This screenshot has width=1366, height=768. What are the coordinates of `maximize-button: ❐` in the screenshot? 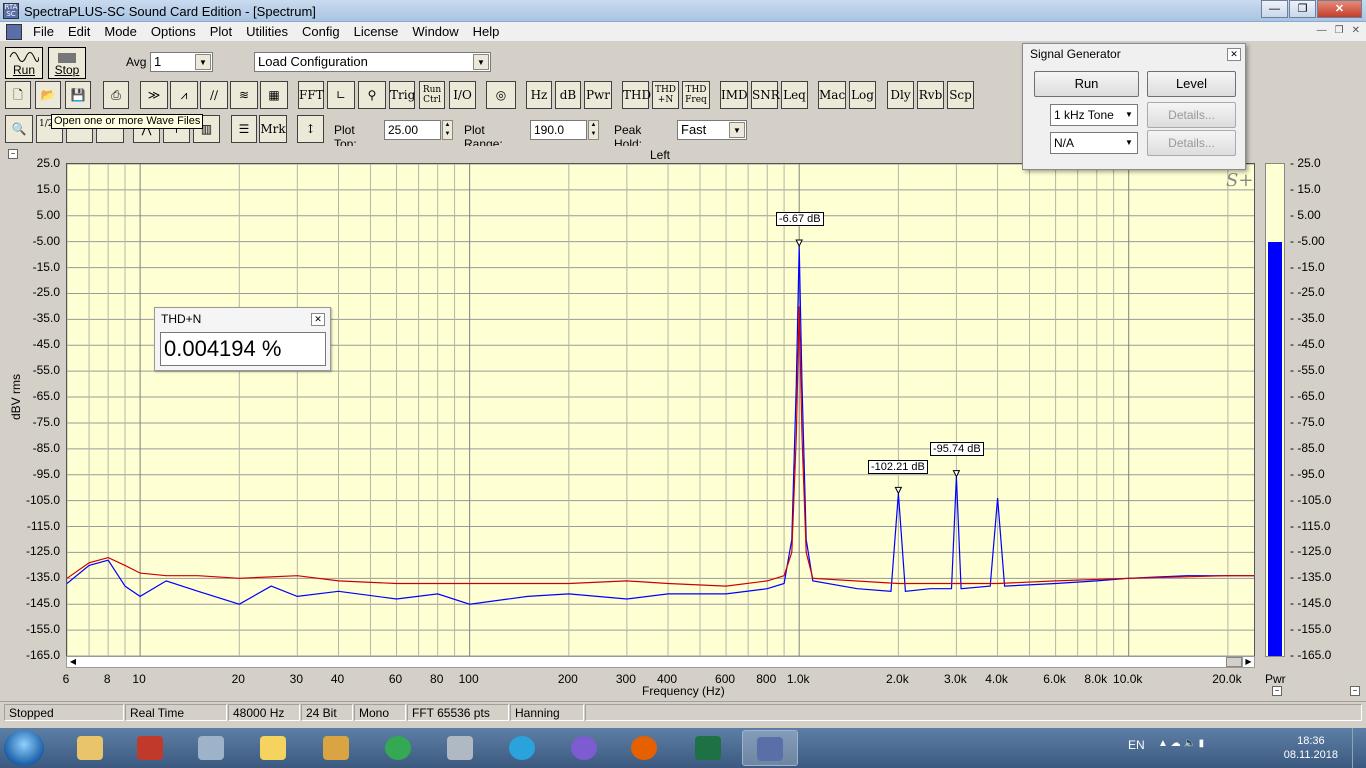 It's located at (1302, 9).